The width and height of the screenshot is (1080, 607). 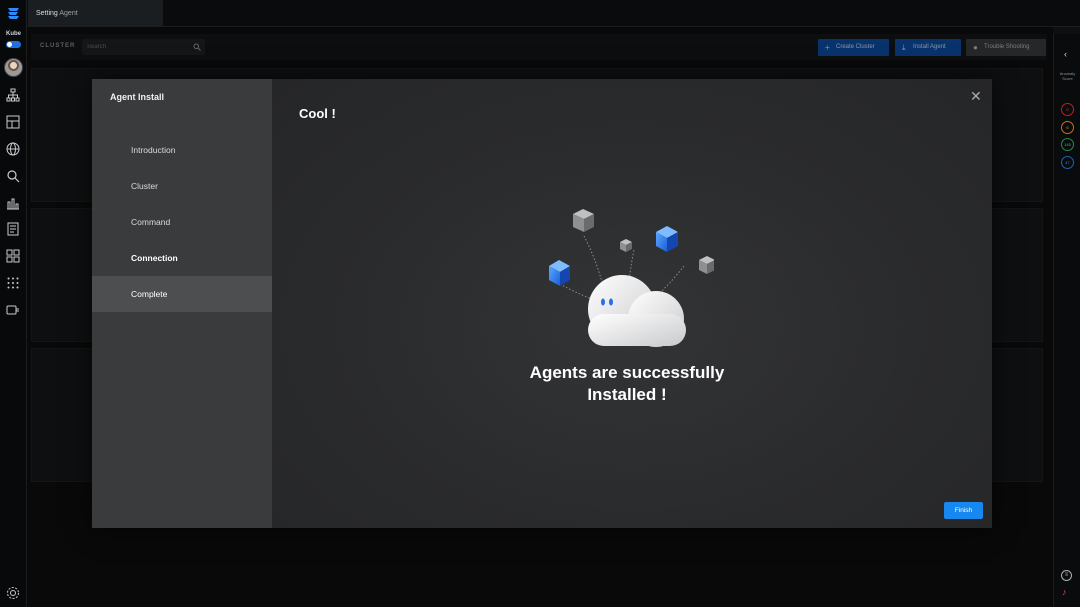 I want to click on globe-icon, so click(x=13, y=149).